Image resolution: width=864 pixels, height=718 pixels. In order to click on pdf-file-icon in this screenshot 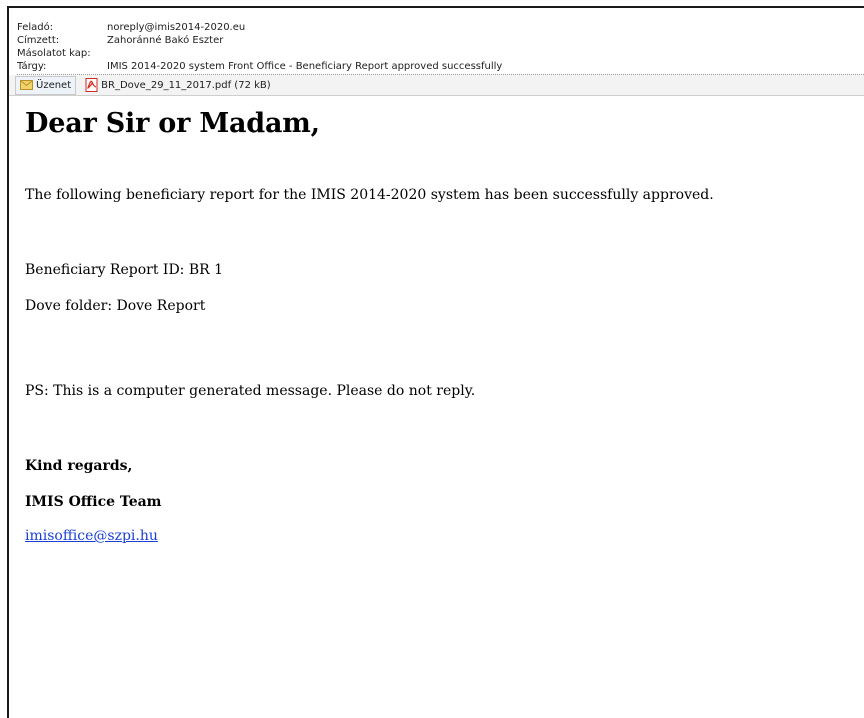, I will do `click(91, 85)`.